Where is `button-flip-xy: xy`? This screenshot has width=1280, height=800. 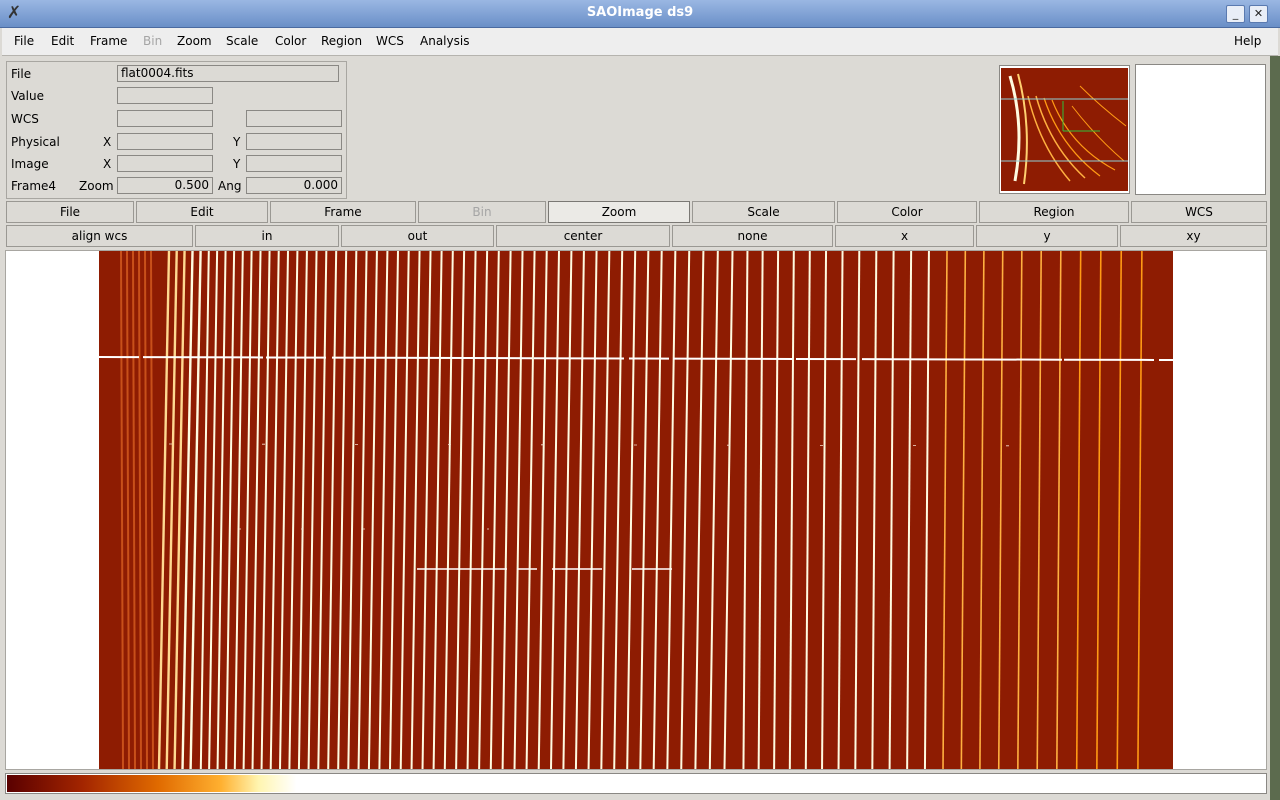
button-flip-xy: xy is located at coordinates (1193, 236).